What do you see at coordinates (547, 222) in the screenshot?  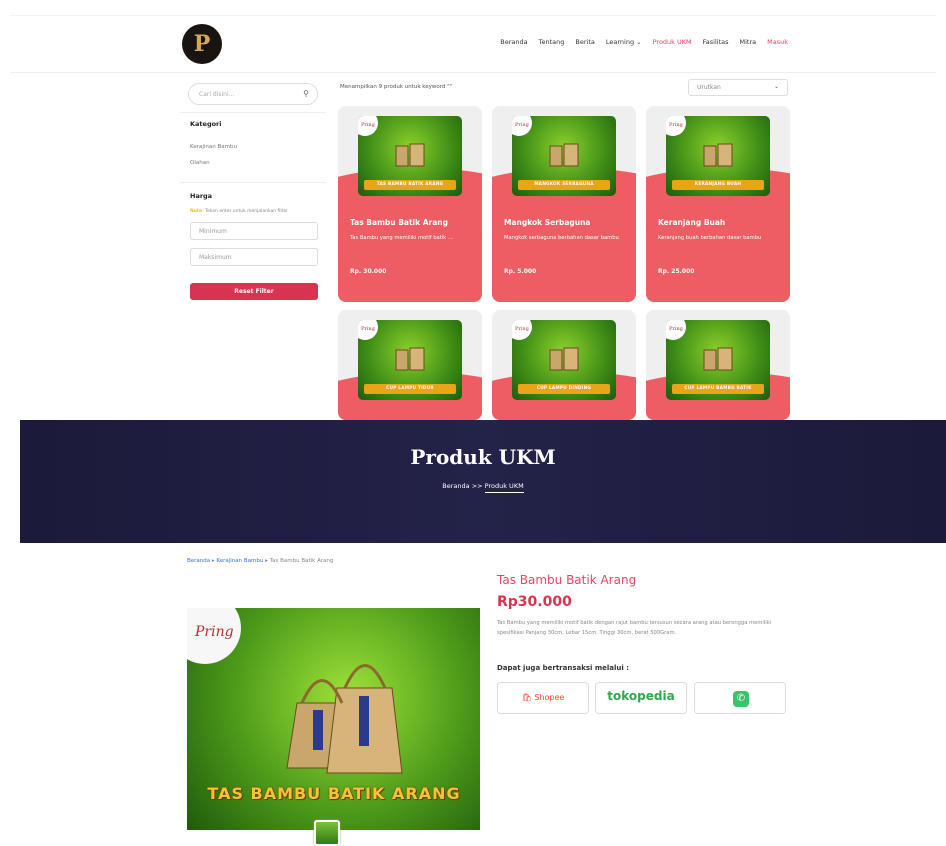 I see `product-name: Mangkok Serbaguna` at bounding box center [547, 222].